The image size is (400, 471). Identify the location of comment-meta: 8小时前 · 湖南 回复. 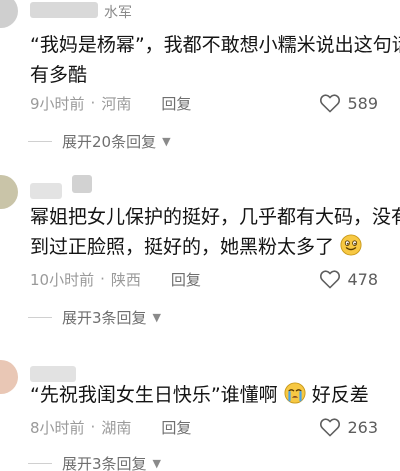
(110, 427).